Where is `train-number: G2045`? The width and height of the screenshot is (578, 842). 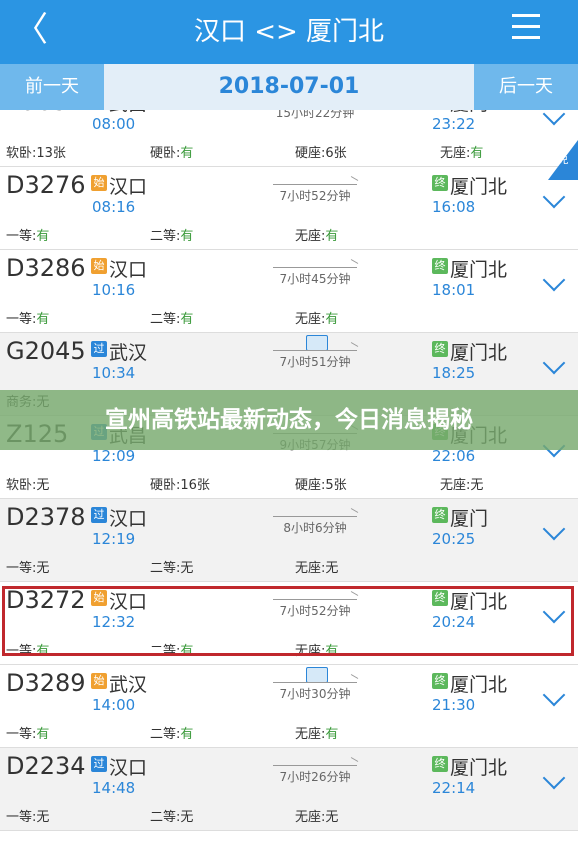
train-number: G2045 is located at coordinates (46, 351).